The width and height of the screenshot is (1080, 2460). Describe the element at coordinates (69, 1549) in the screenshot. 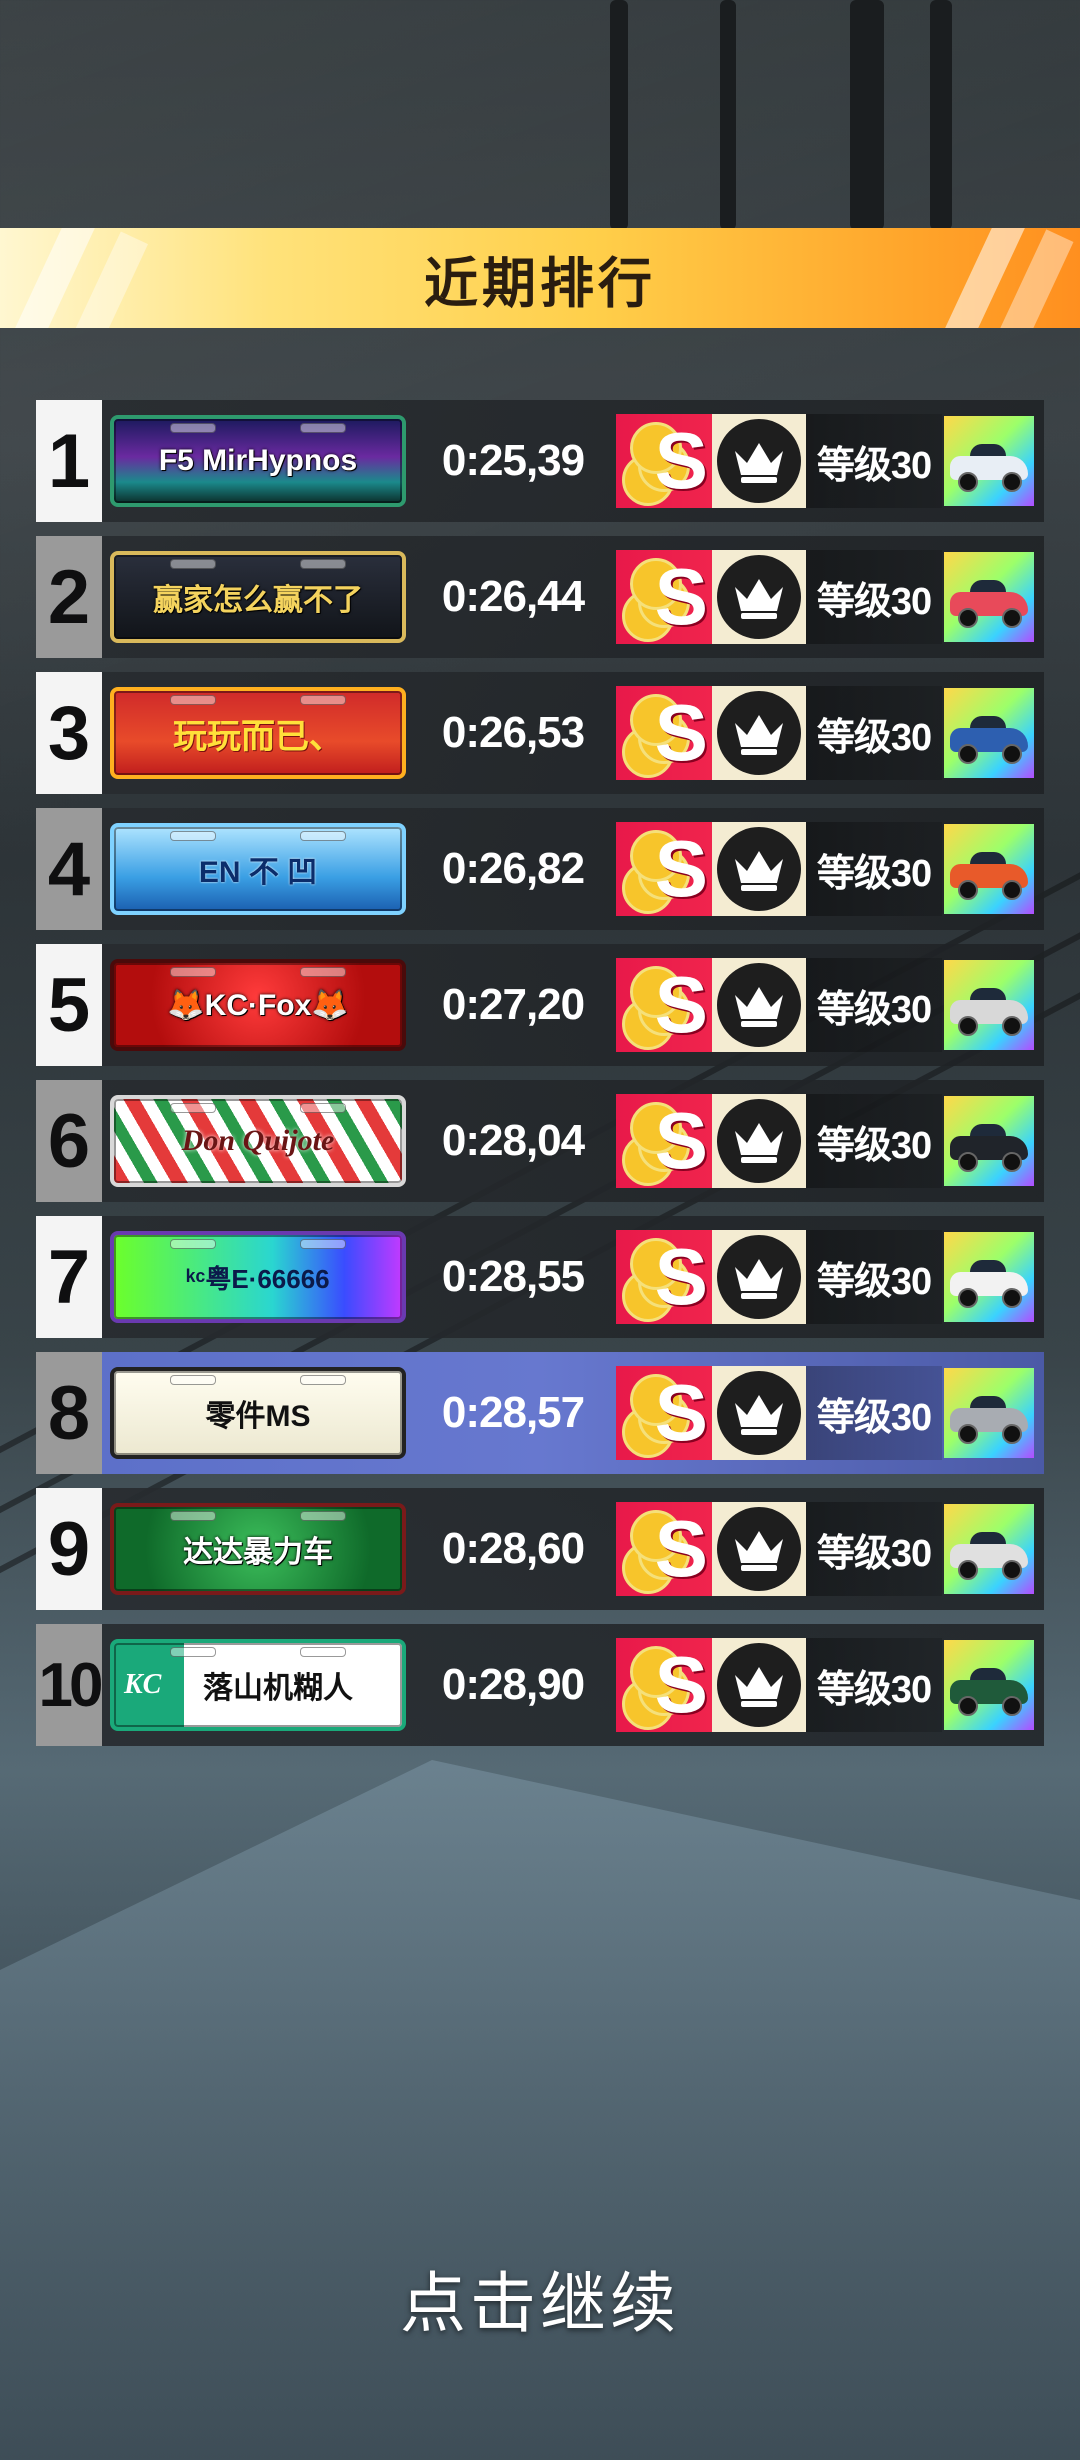

I see `rank-number: 9` at that location.